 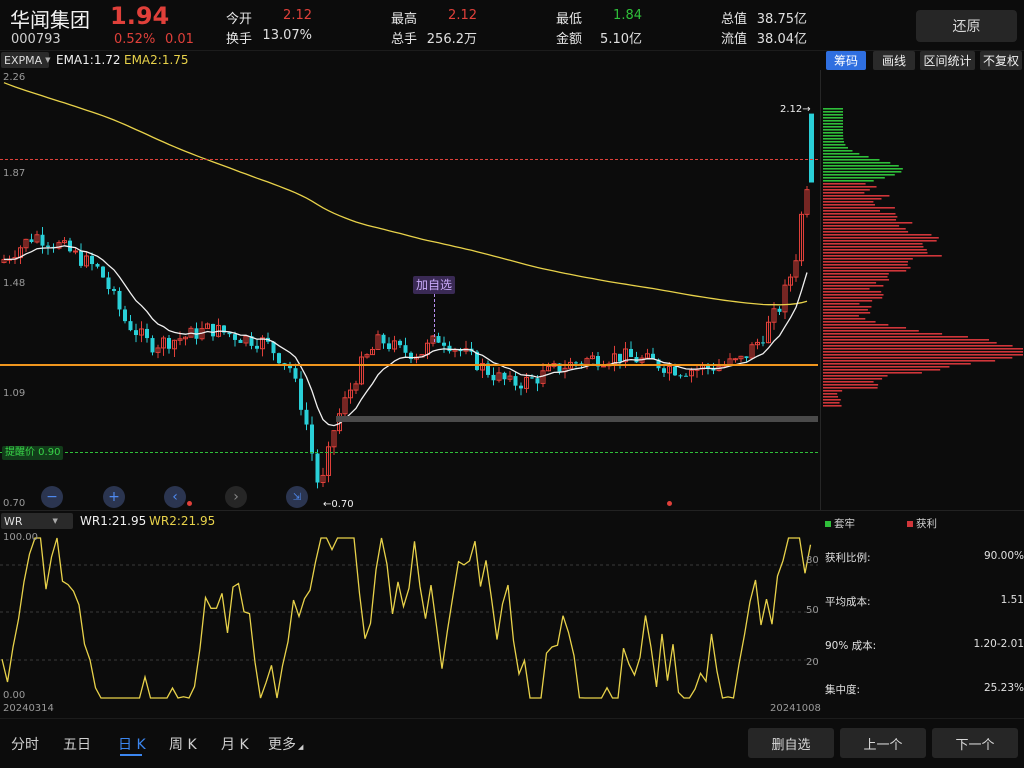 What do you see at coordinates (894, 60) in the screenshot?
I see `draw-line-button: 画线` at bounding box center [894, 60].